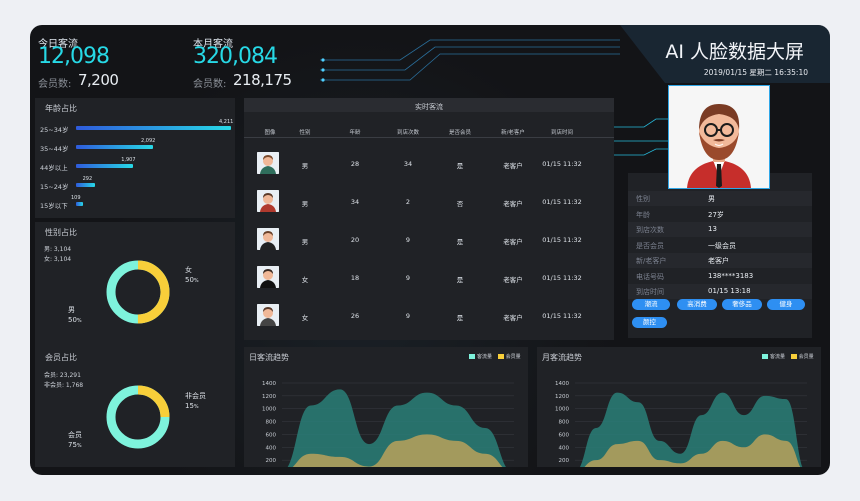  What do you see at coordinates (712, 229) in the screenshot?
I see `profile-value: 13` at bounding box center [712, 229].